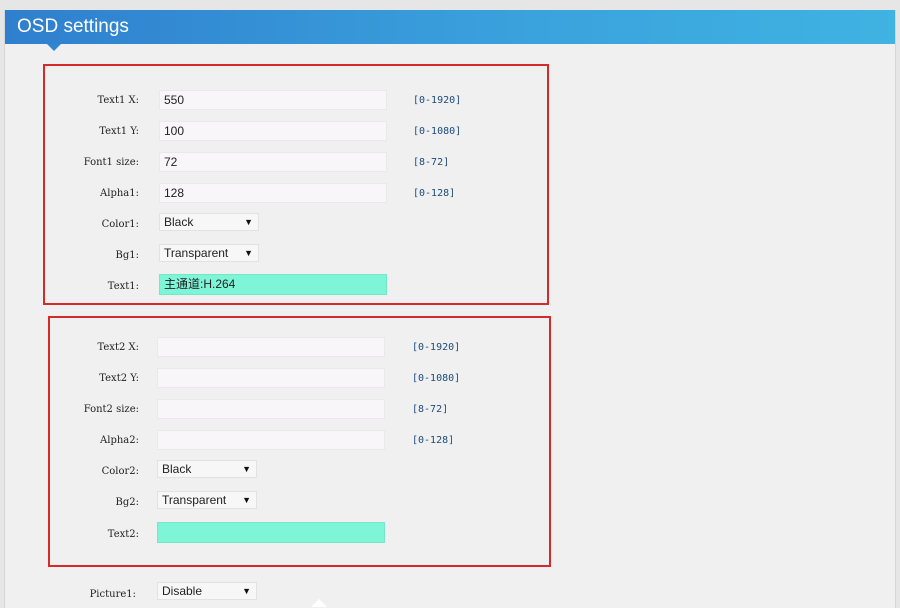 The image size is (900, 608). I want to click on alpha2-range: [0-128], so click(433, 440).